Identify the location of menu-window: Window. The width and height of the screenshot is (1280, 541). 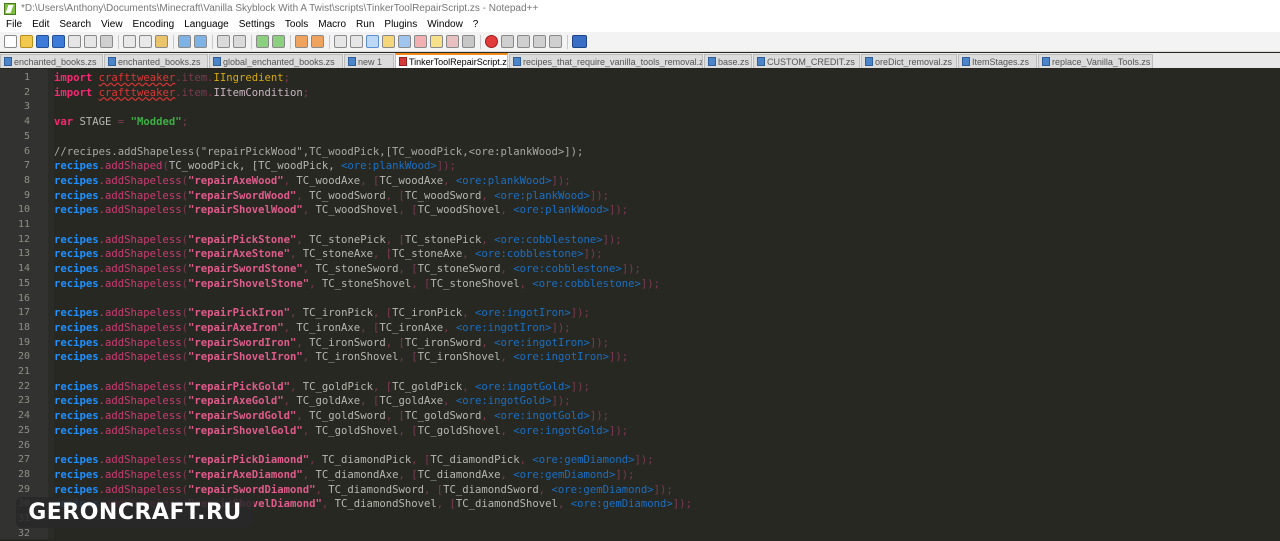
(445, 24).